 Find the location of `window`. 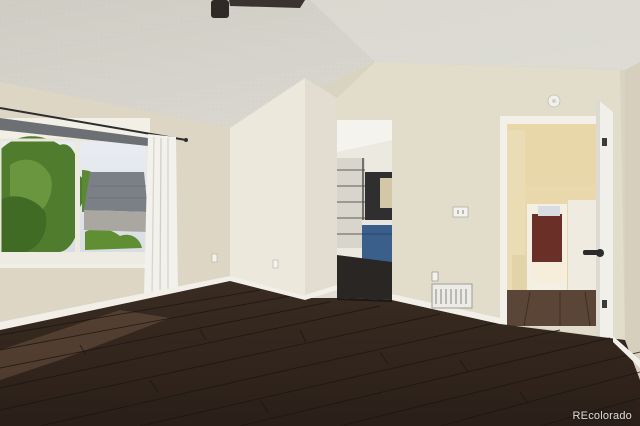

window is located at coordinates (75, 193).